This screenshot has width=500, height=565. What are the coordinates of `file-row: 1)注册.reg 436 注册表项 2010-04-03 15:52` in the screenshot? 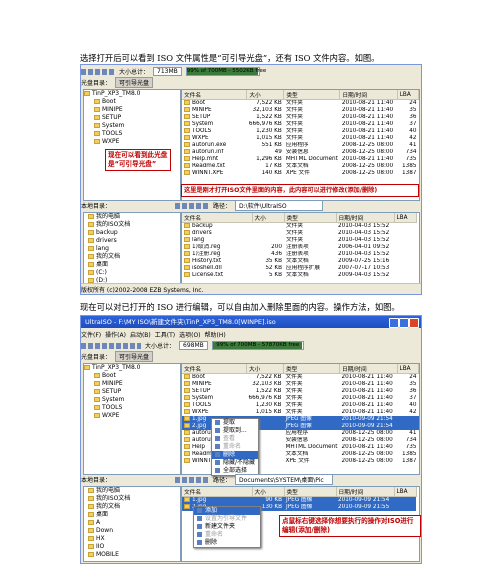 It's located at (299, 254).